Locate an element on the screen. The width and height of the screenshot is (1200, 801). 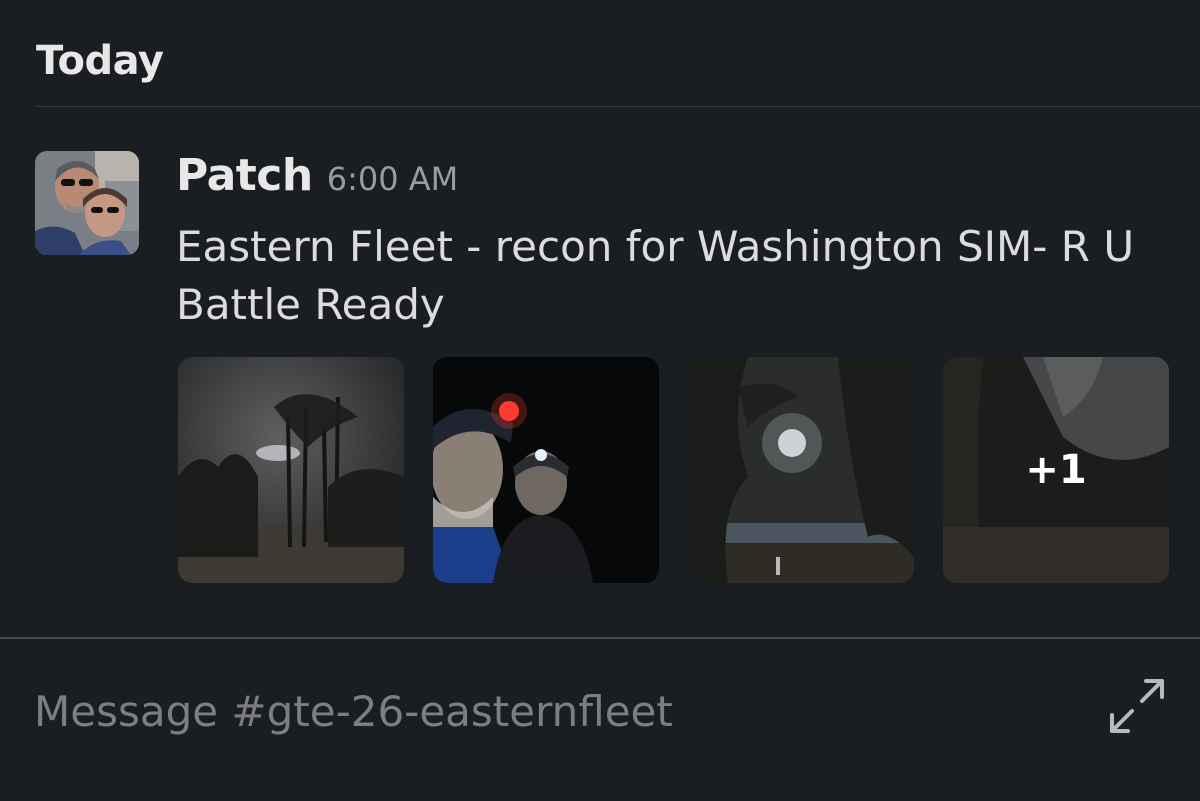
night-trees-photo-icon is located at coordinates (291, 470).